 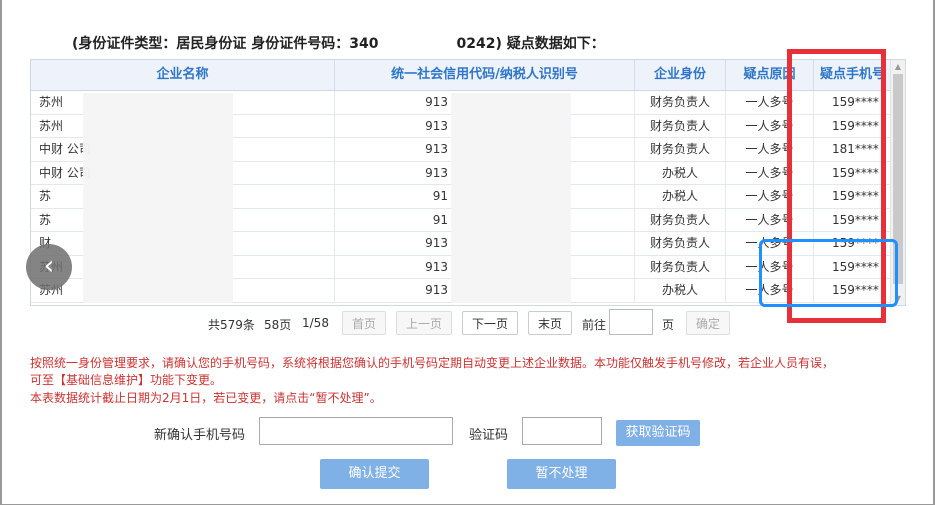 What do you see at coordinates (631, 322) in the screenshot?
I see `goto-page-input` at bounding box center [631, 322].